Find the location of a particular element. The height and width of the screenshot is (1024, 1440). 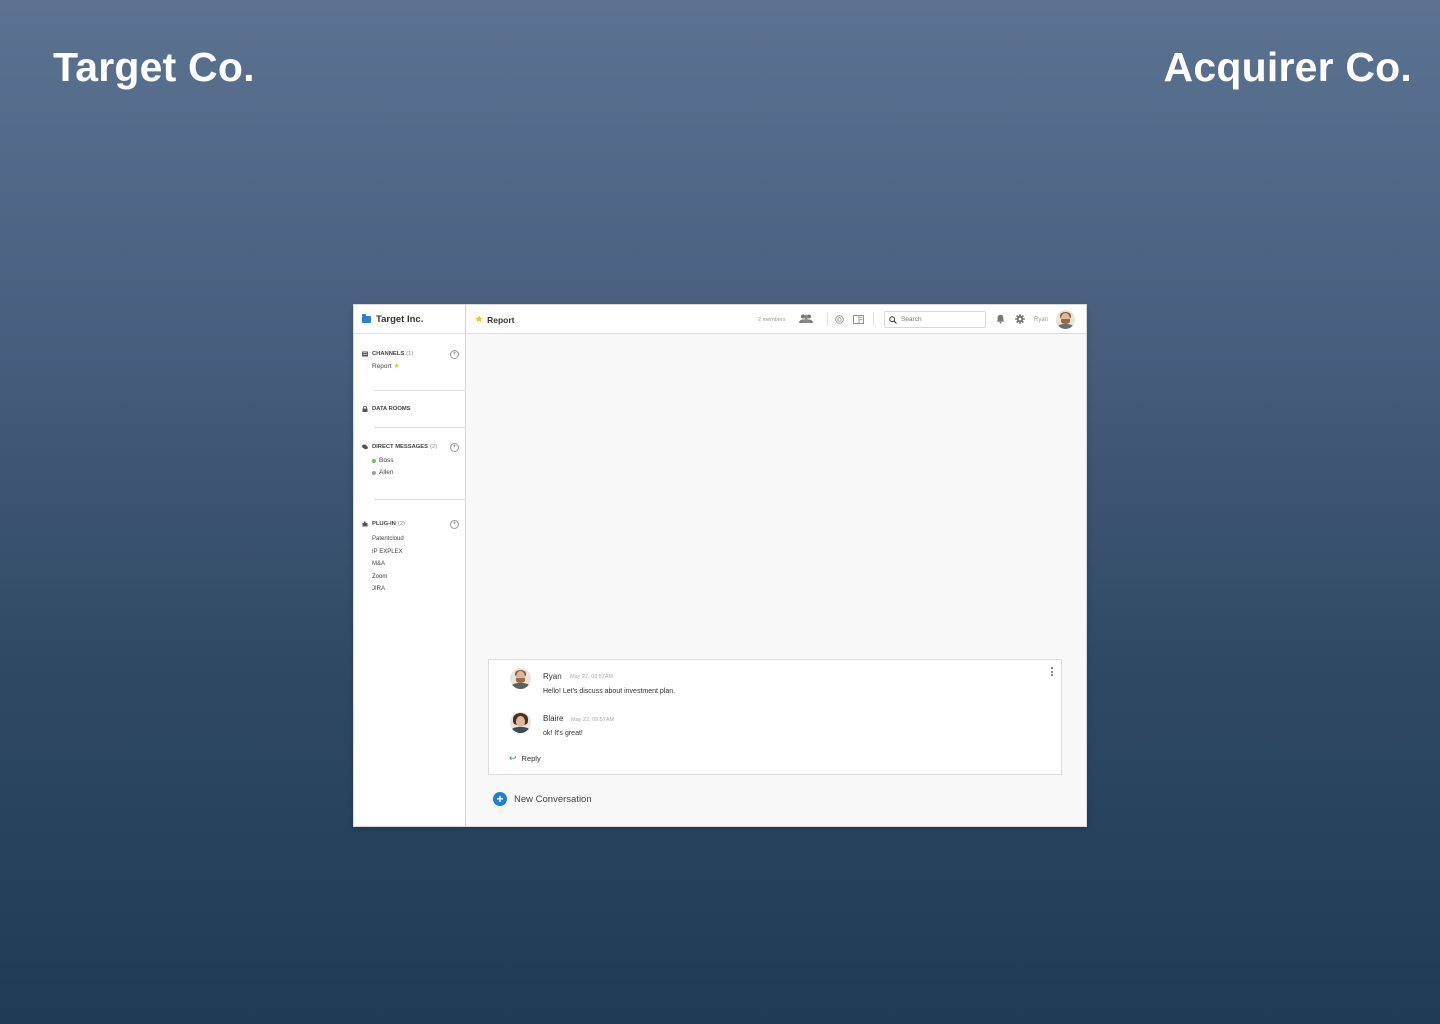

channel-header: ★ Report 2 members Search Ryan is located at coordinates (776, 319).